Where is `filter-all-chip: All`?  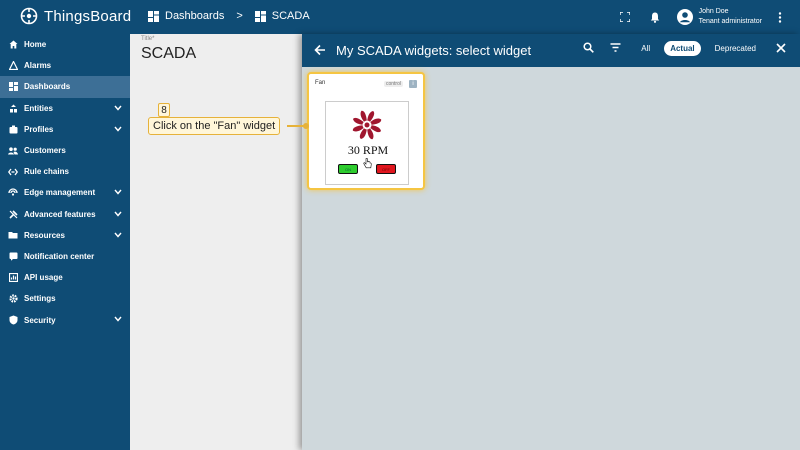
filter-all-chip: All is located at coordinates (645, 48).